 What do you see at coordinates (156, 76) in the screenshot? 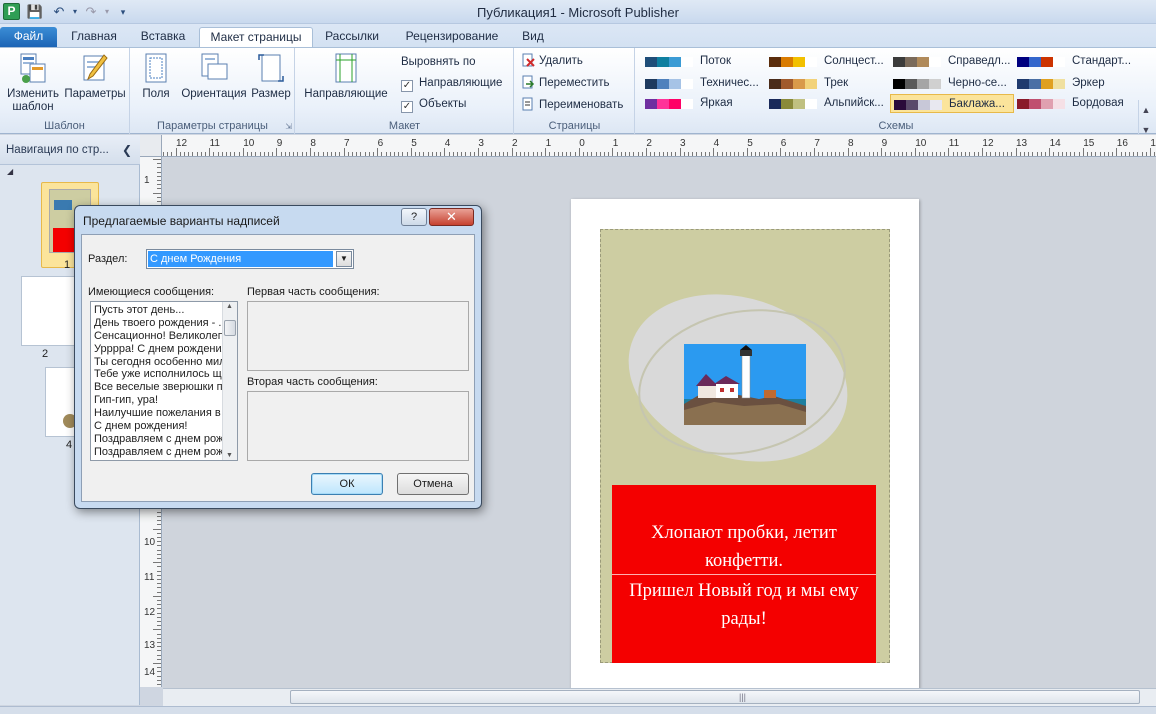
I see `margins-button: Поля` at bounding box center [156, 76].